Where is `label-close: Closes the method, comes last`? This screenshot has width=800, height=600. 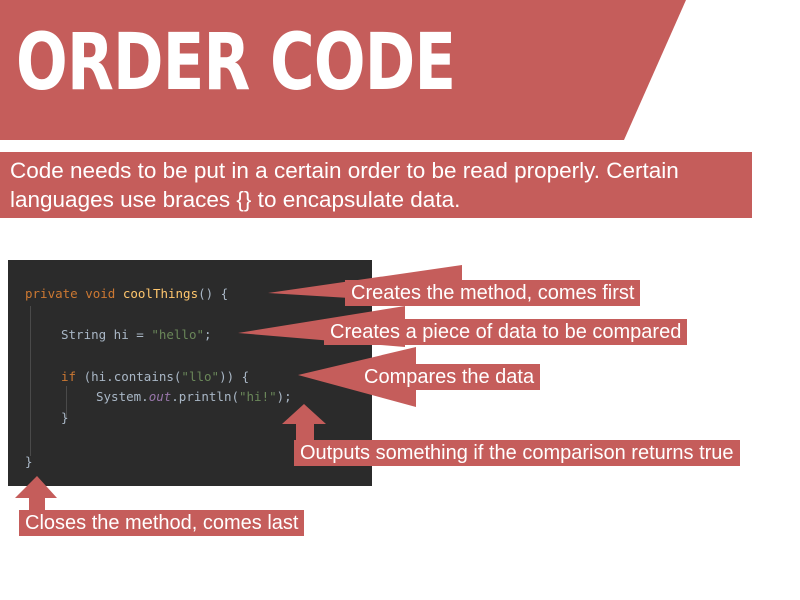
label-close: Closes the method, comes last is located at coordinates (162, 523).